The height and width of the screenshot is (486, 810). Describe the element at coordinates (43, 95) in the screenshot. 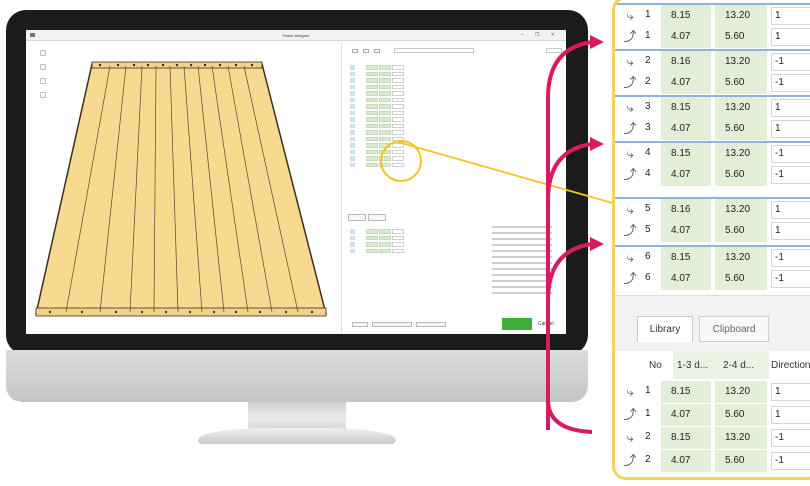

I see `fit-tool-icon` at that location.